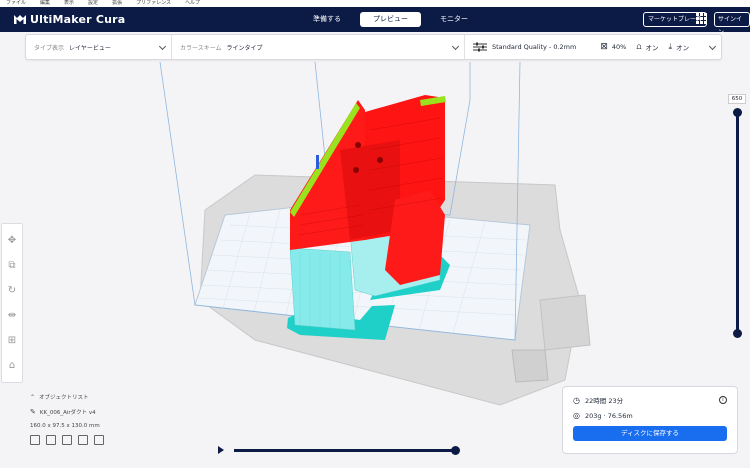 Image resolution: width=750 pixels, height=468 pixels. Describe the element at coordinates (117, 3) in the screenshot. I see `menu-extensions: 拡張` at that location.